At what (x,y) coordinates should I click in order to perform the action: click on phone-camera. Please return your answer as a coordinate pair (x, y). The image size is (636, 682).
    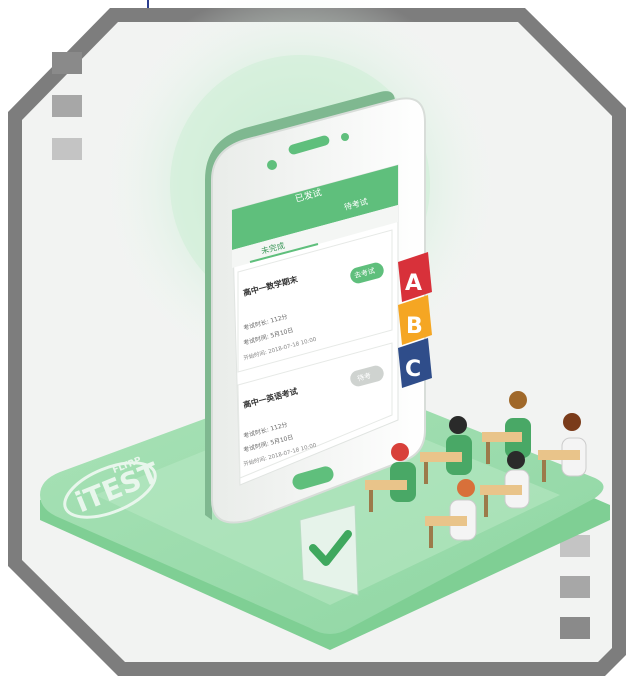
    Looking at the image, I should click on (272, 165).